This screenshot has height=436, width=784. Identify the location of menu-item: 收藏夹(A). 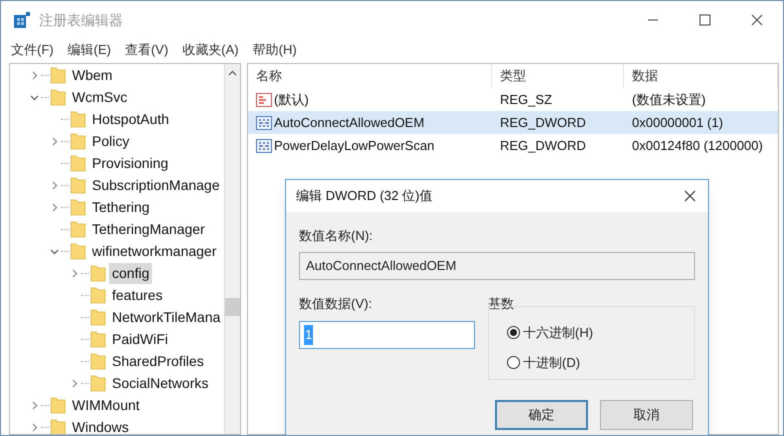
(210, 50).